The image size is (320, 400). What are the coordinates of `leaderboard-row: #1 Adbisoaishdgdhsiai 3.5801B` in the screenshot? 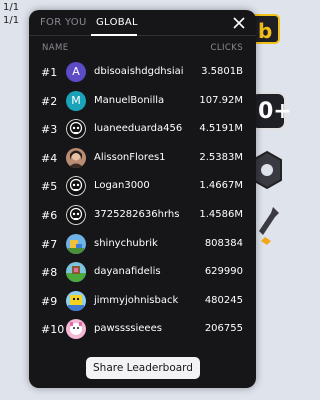 It's located at (142, 72).